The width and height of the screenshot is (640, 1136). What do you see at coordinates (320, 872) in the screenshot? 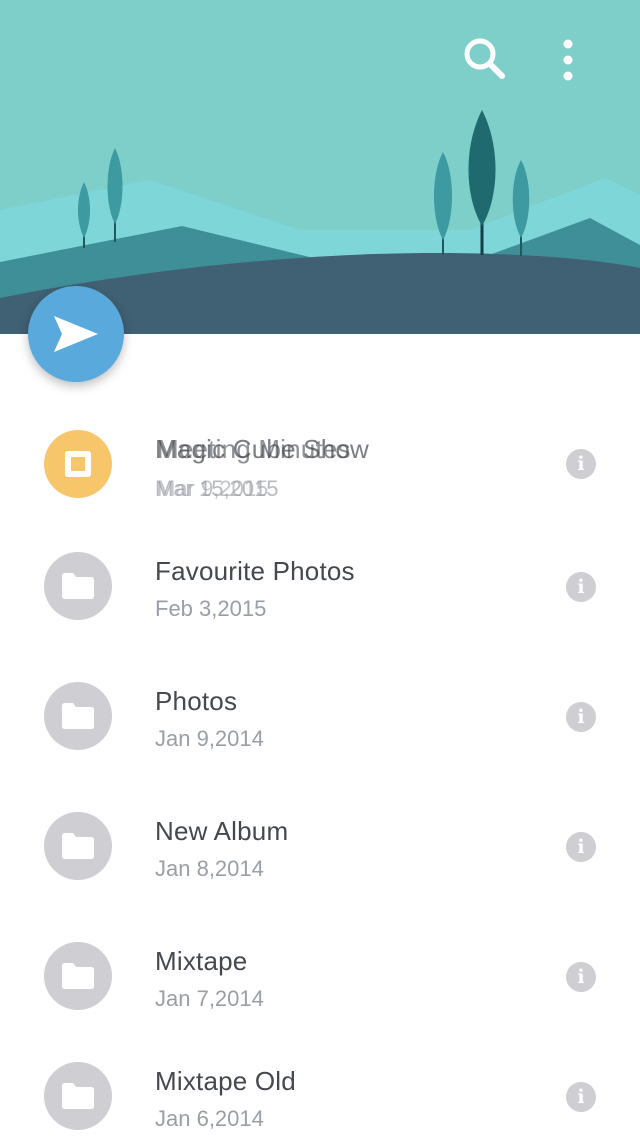
I see `list-item-new-album: New Album Jan 8,2014 i` at bounding box center [320, 872].